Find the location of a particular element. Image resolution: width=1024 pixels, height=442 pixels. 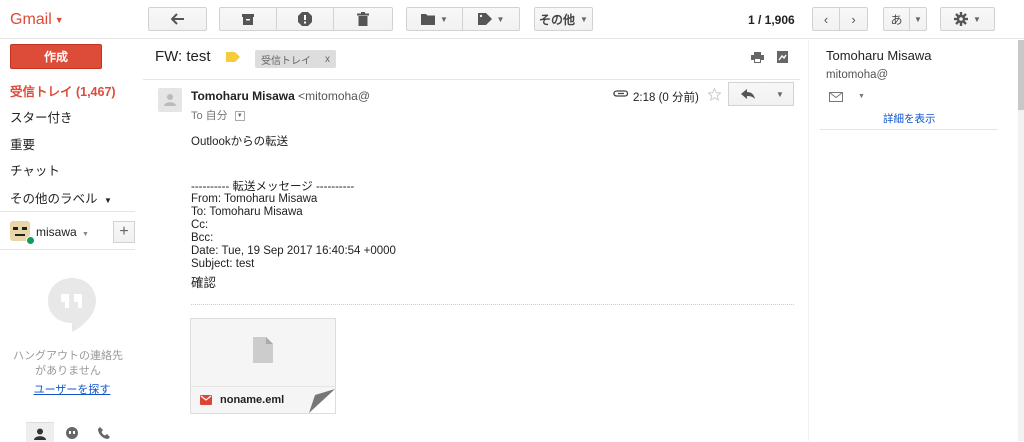

top-toolbar: Gmail ▼ ▼ ▼ その他 ▼ 1 / 1,906 ‹ › あ ▼ ▼ is located at coordinates (512, 19).